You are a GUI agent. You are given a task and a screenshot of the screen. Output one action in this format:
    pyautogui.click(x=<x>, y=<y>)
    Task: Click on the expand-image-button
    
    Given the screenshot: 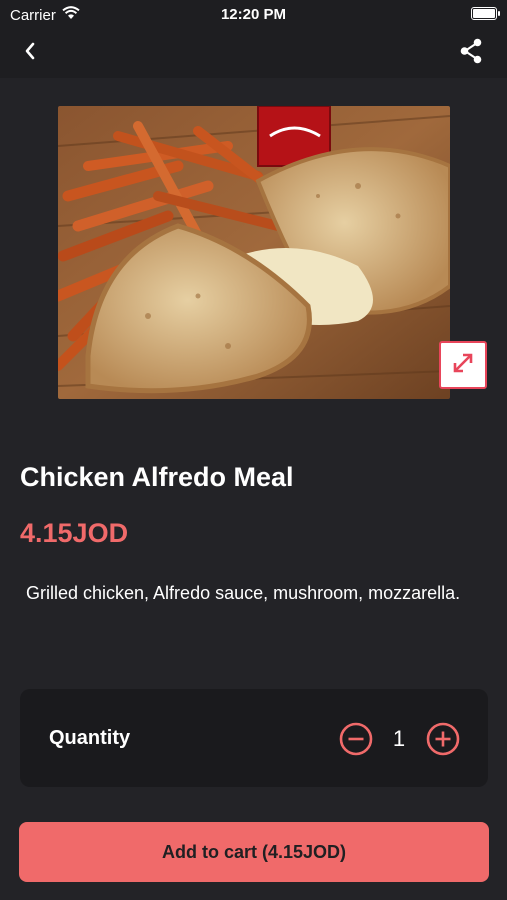 What is the action you would take?
    pyautogui.click(x=463, y=365)
    